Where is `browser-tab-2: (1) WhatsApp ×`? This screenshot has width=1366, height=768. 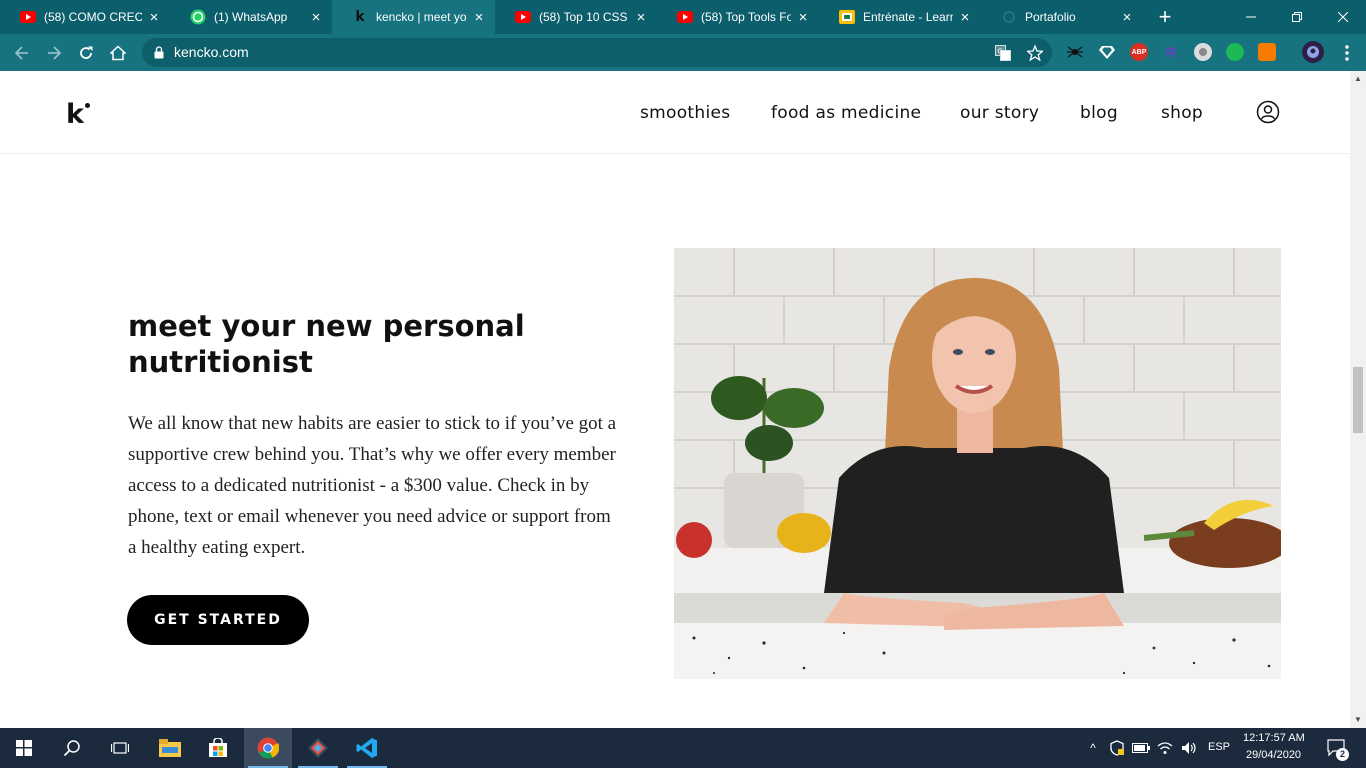 browser-tab-2: (1) WhatsApp × is located at coordinates (251, 17).